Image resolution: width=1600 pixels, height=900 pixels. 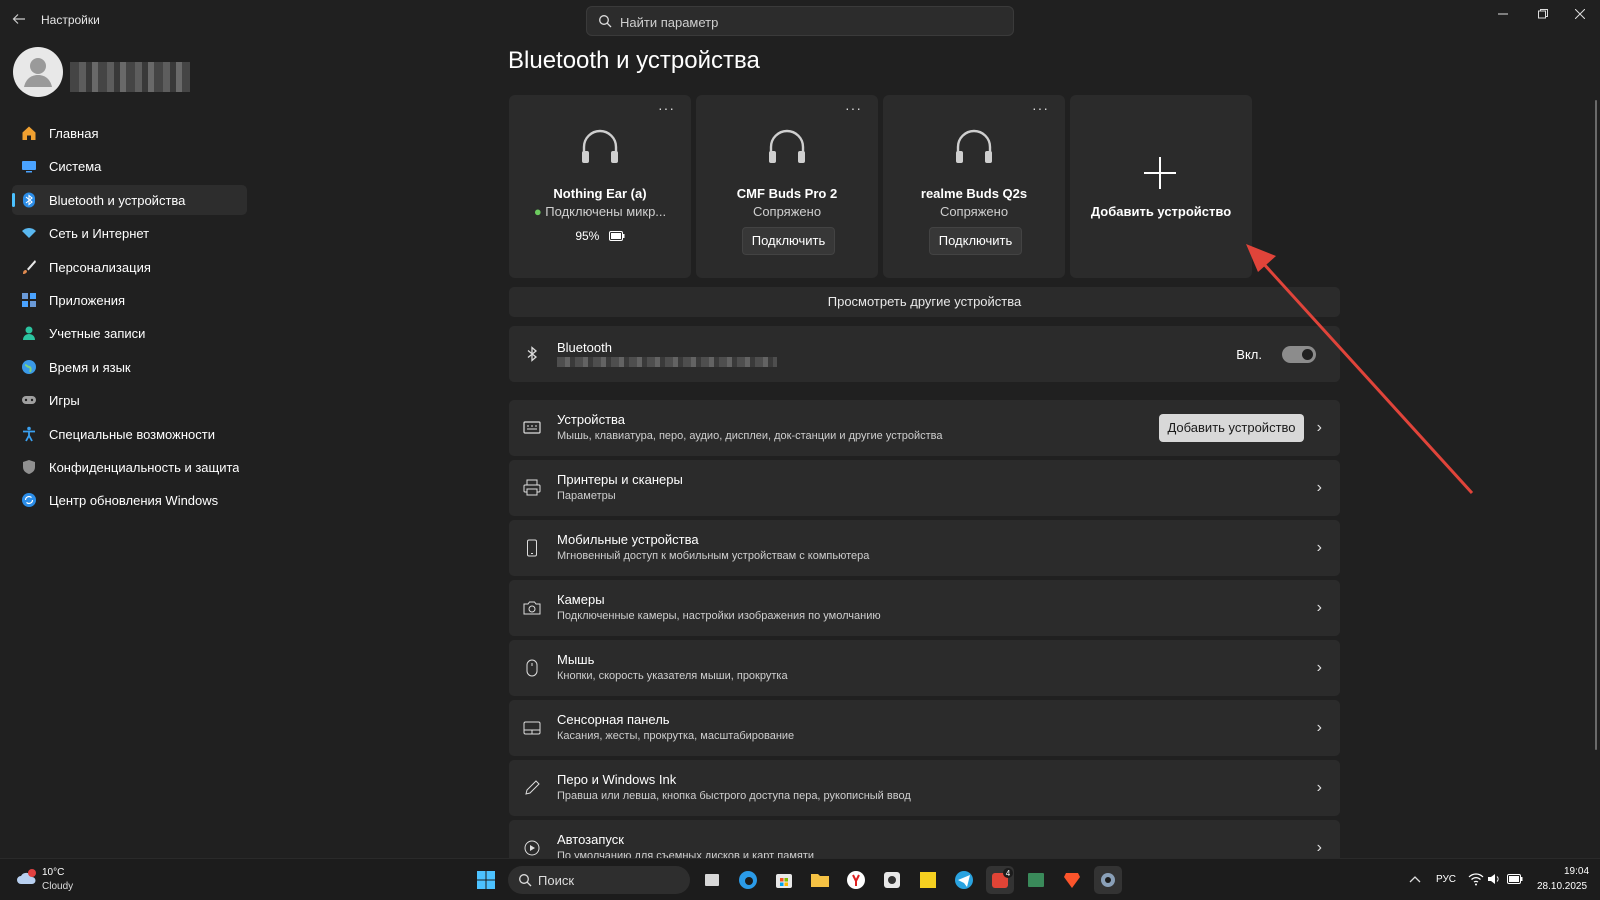 I want to click on edge-icon, so click(x=748, y=880).